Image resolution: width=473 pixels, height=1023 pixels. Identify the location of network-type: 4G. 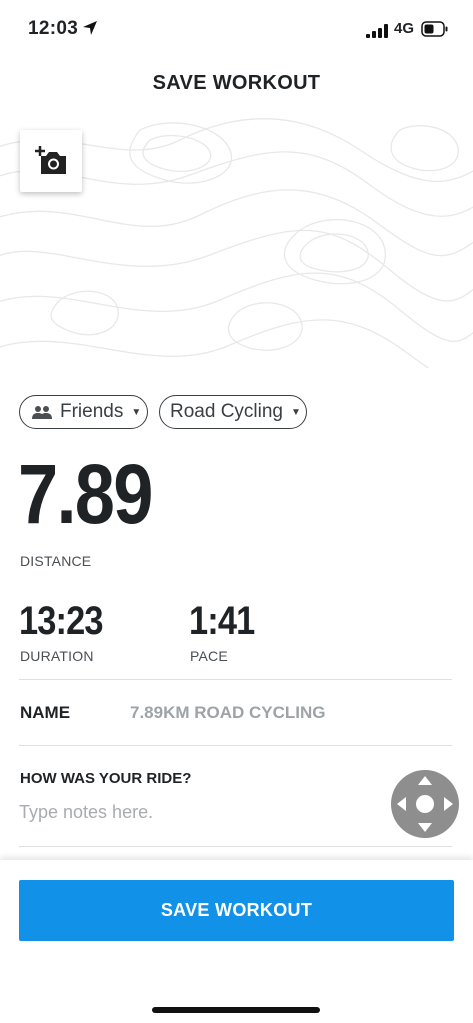
(404, 28).